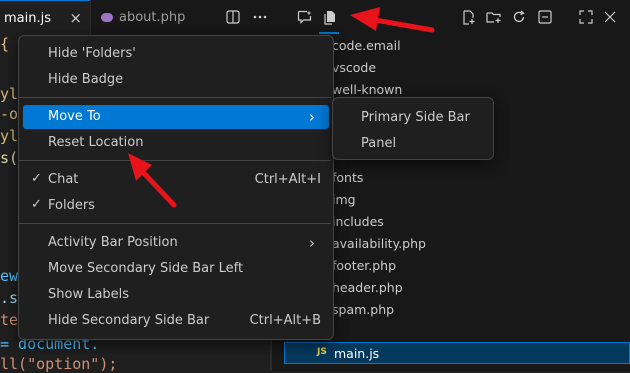 The width and height of the screenshot is (630, 373). What do you see at coordinates (260, 17) in the screenshot?
I see `more-actions-icon` at bounding box center [260, 17].